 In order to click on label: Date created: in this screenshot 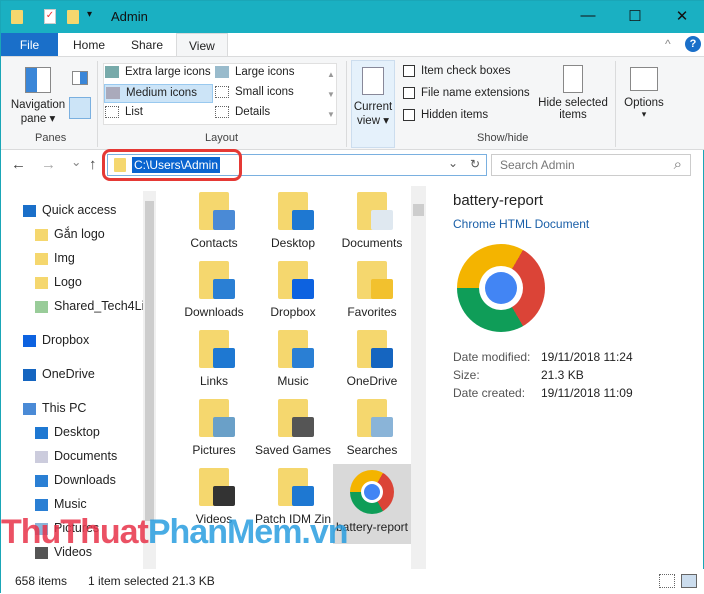, I will do `click(489, 393)`.